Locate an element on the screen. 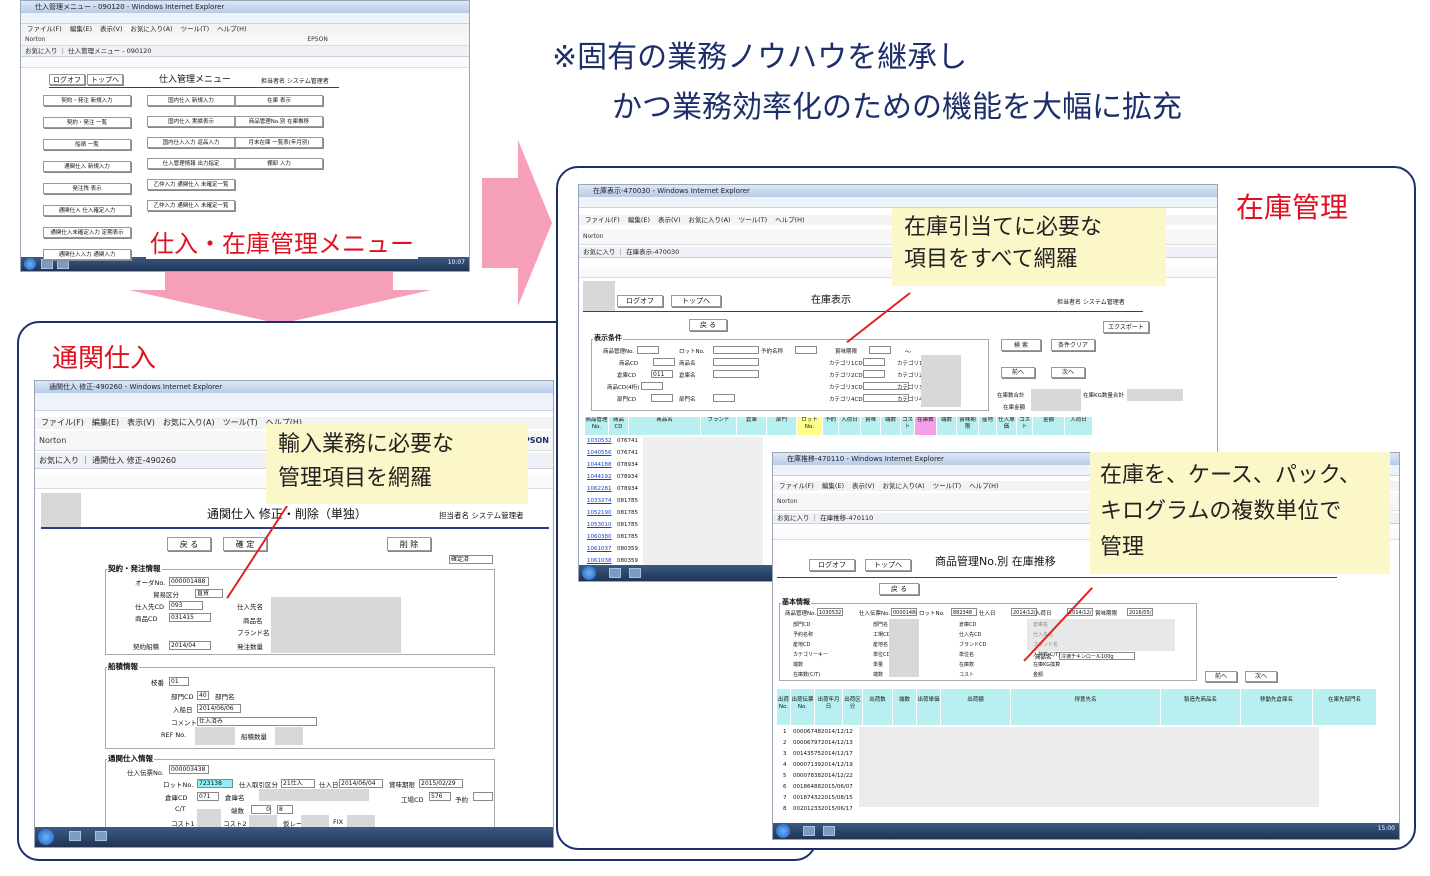 Image resolution: width=1430 pixels, height=876 pixels. product-cd-field: 031415 is located at coordinates (190, 617).